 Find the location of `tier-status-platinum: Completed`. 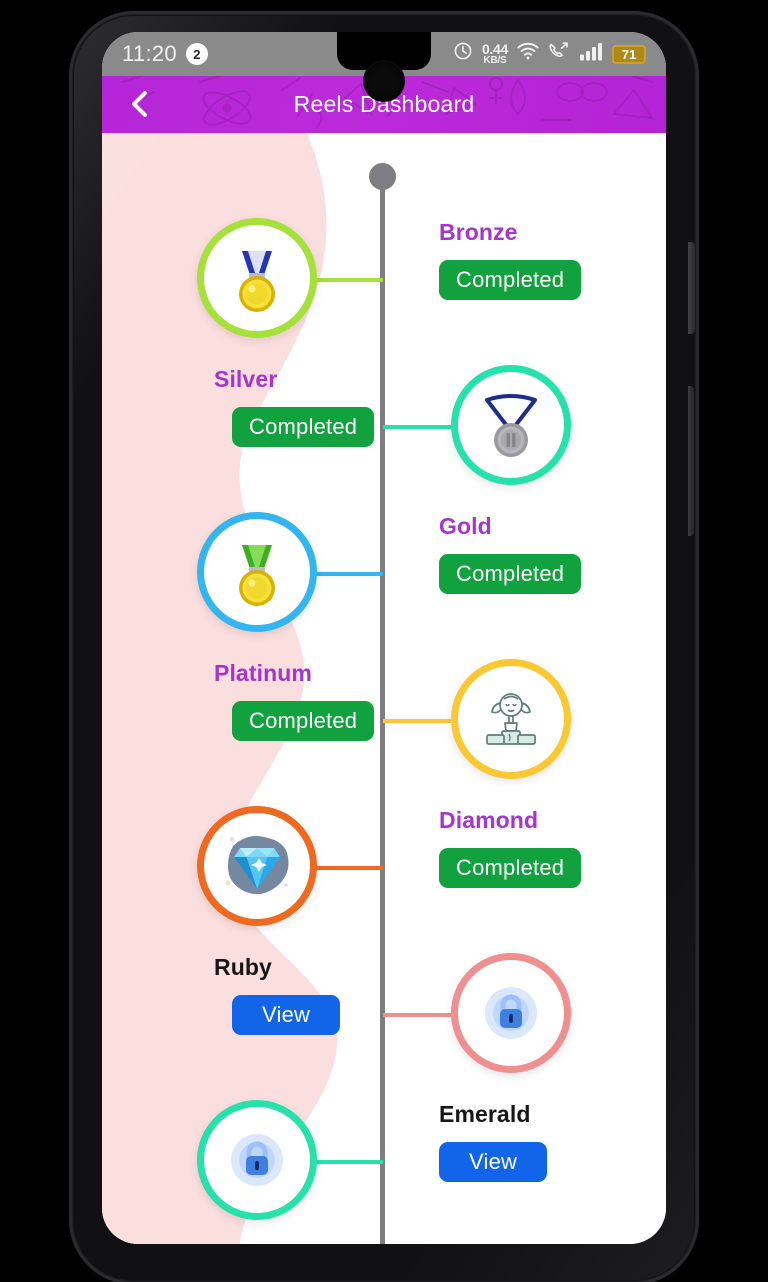

tier-status-platinum: Completed is located at coordinates (303, 721).